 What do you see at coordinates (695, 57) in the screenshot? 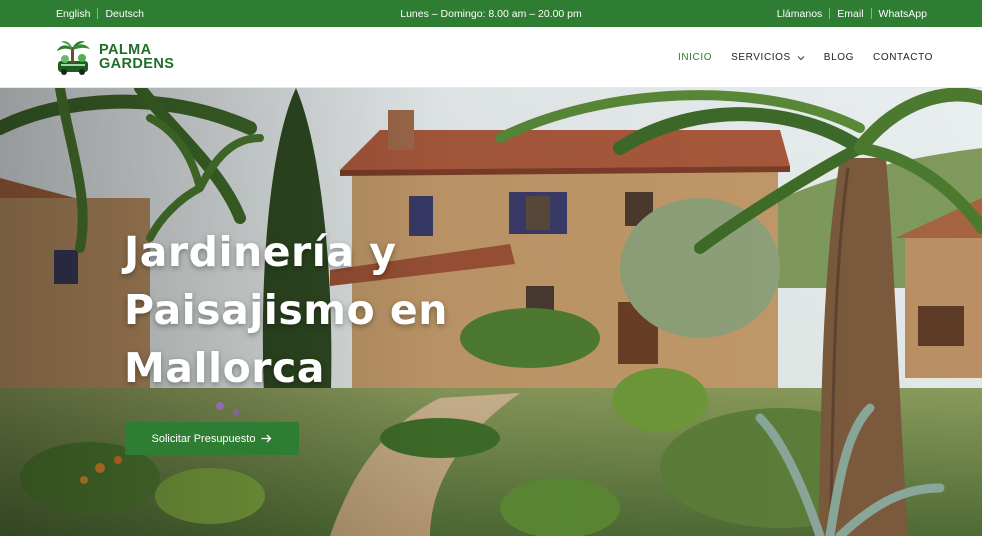
I see `nav-inicio: INICIO` at bounding box center [695, 57].